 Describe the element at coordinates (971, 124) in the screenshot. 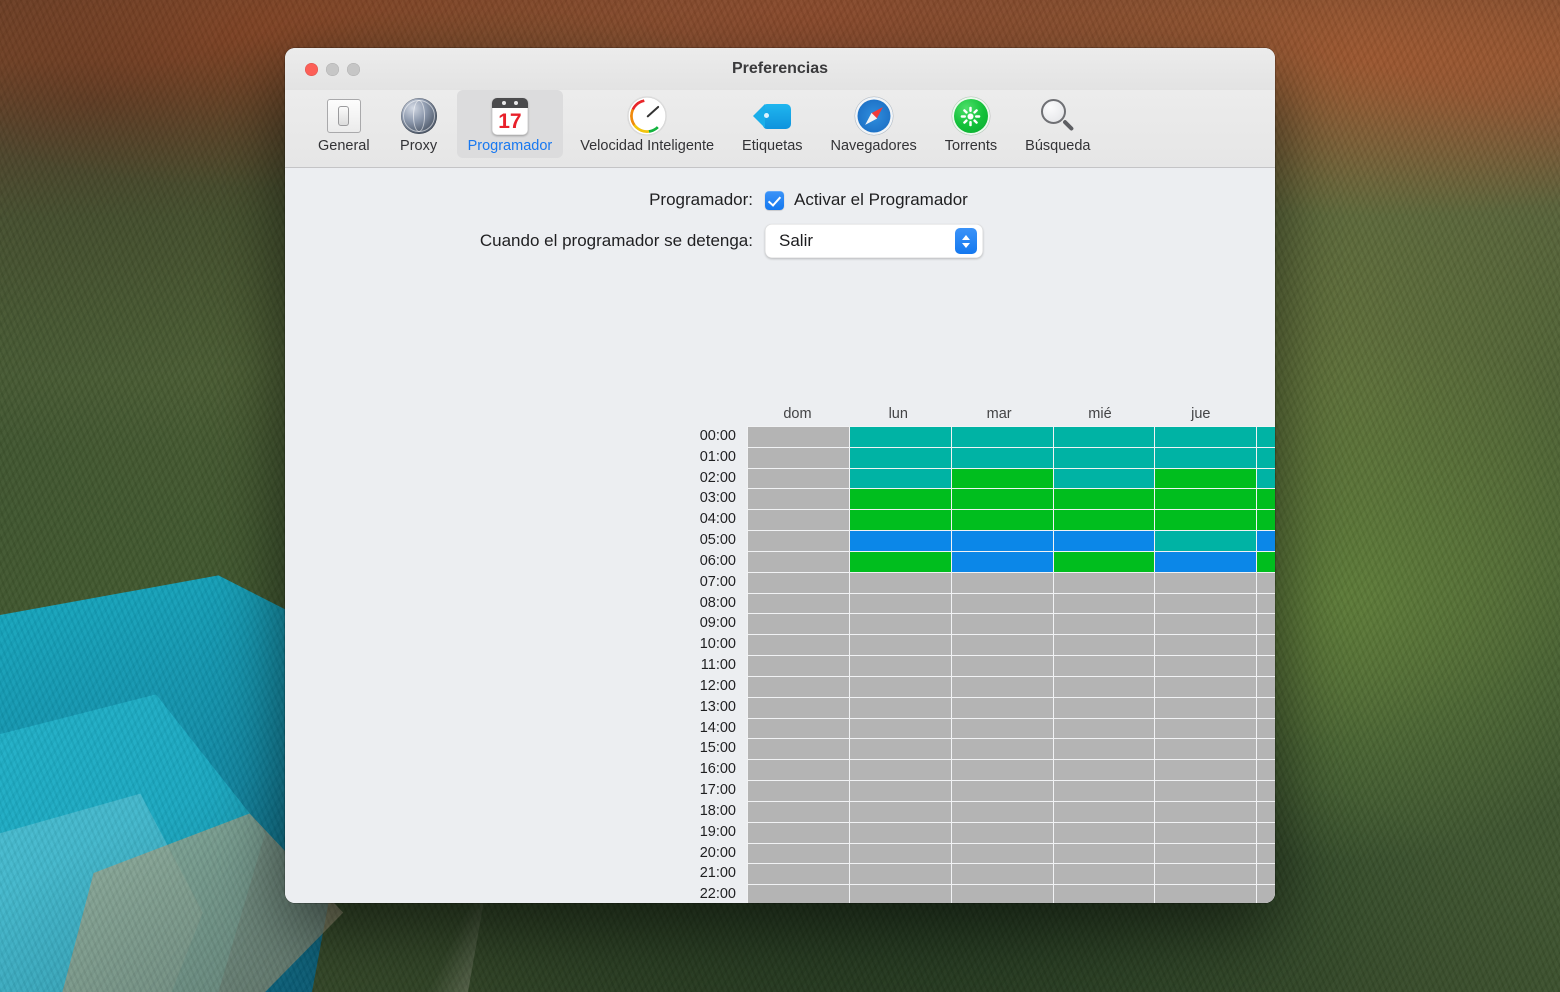

I see `toolbar-item-torrents: Torrents` at that location.